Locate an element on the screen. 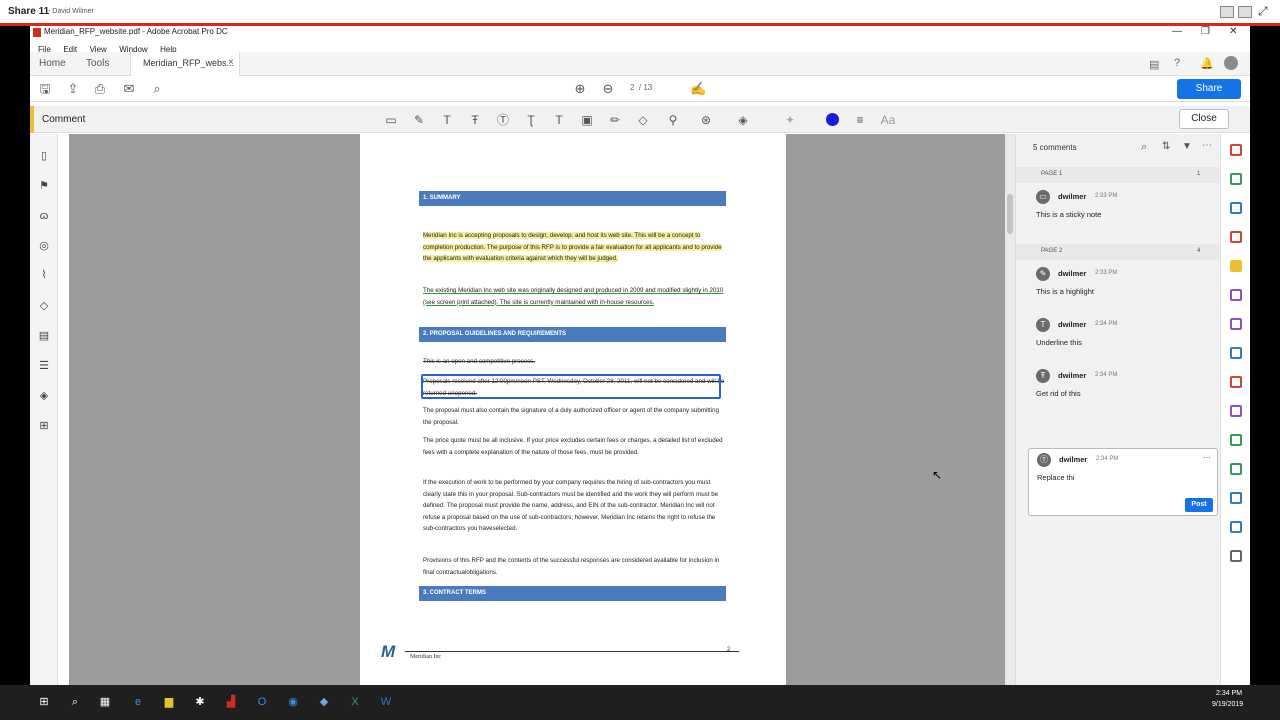 The image size is (1280, 720). comment-item-editing: Ⓣ dwilmer 2:34 PM Replace thi ⋯ Post is located at coordinates (1123, 482).